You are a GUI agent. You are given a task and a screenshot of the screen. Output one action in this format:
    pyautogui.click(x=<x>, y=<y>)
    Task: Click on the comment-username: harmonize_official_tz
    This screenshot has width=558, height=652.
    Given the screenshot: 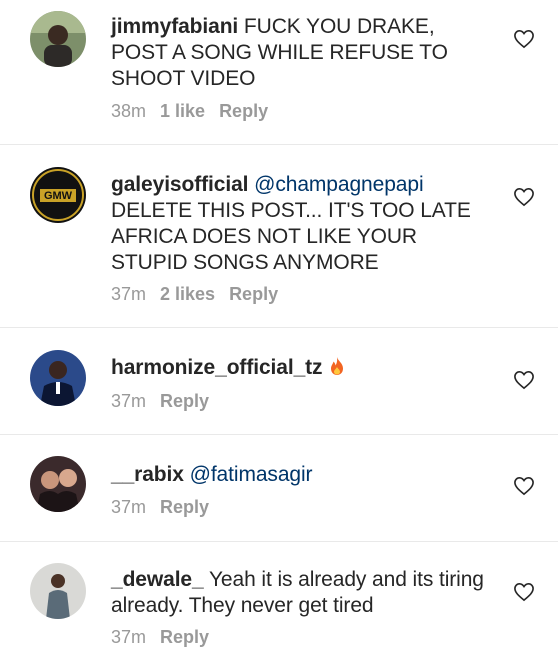 What is the action you would take?
    pyautogui.click(x=217, y=367)
    